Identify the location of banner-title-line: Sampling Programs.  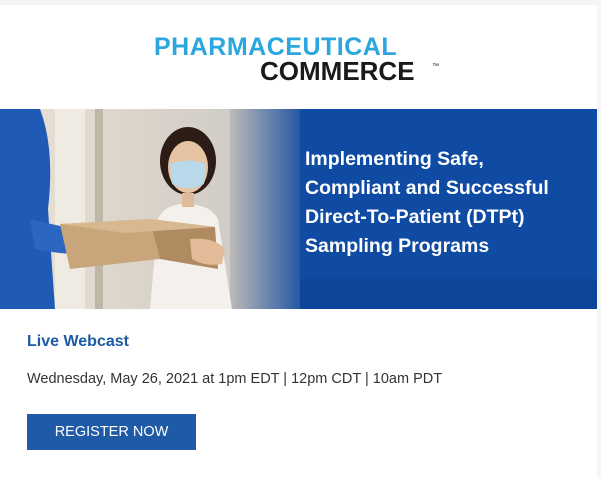
(397, 246).